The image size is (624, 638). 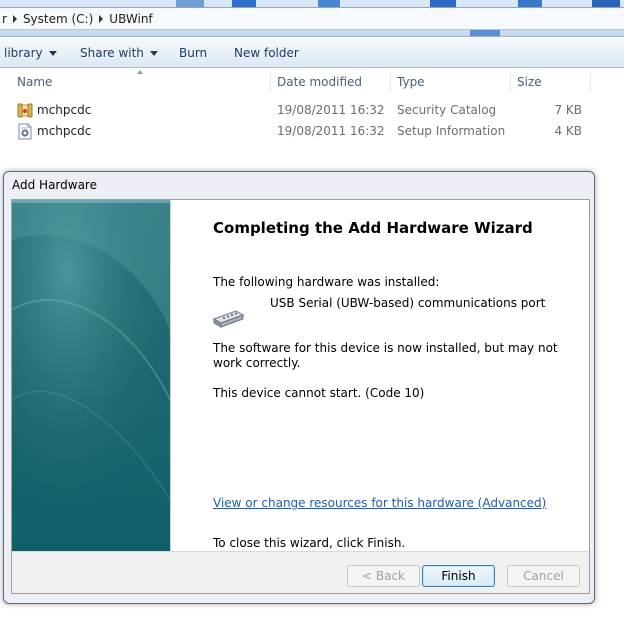 What do you see at coordinates (112, 53) in the screenshot?
I see `share-label: Share with` at bounding box center [112, 53].